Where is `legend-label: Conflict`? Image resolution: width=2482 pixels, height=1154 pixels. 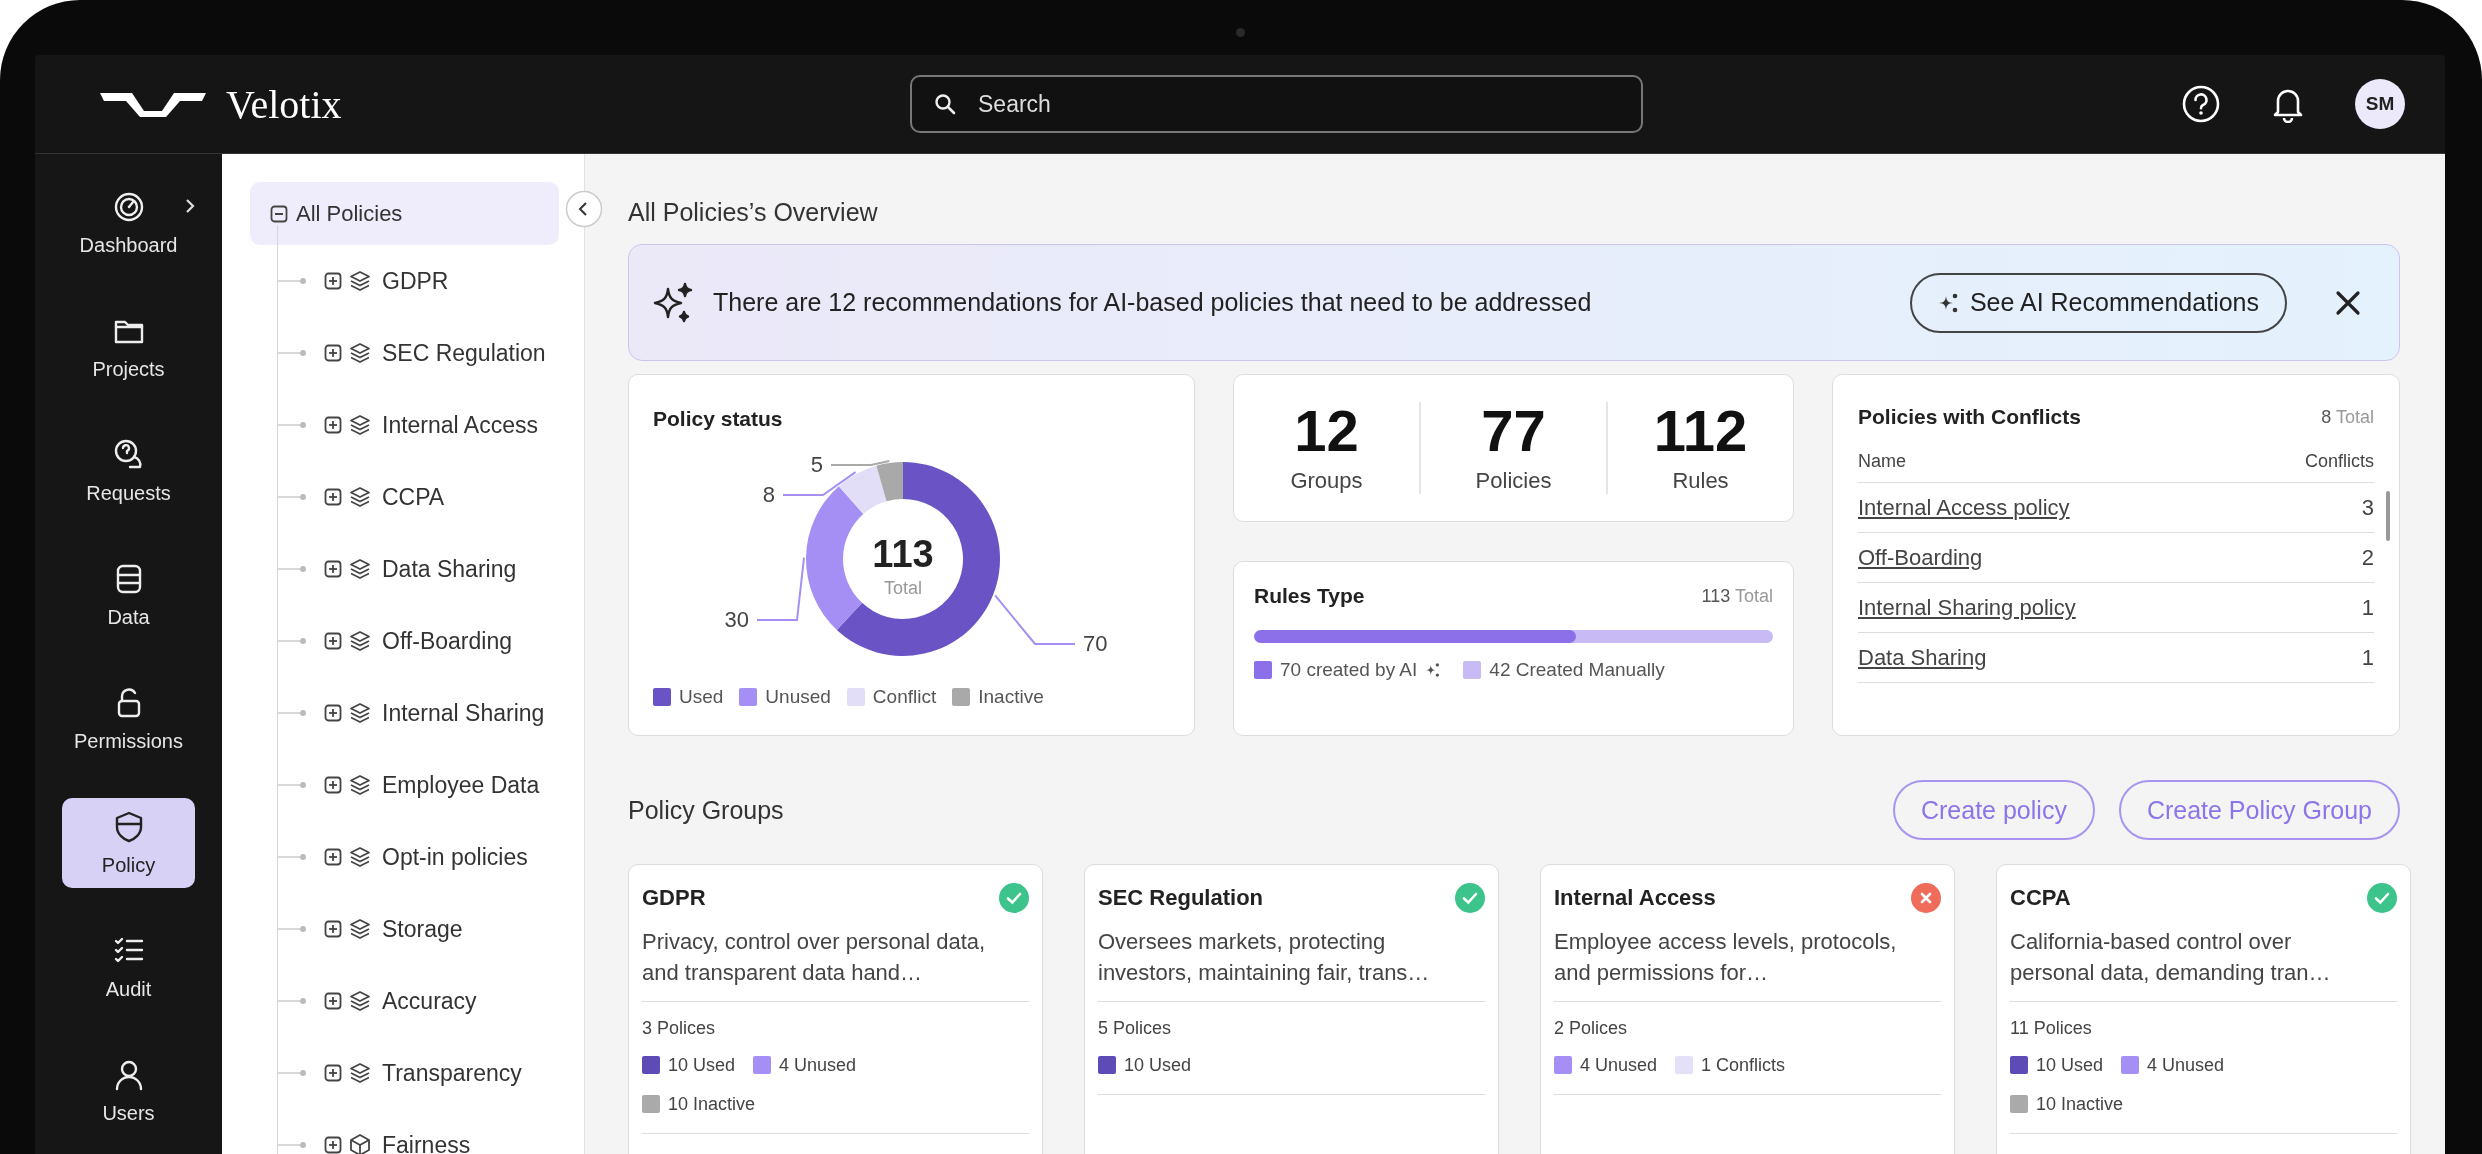 legend-label: Conflict is located at coordinates (904, 697).